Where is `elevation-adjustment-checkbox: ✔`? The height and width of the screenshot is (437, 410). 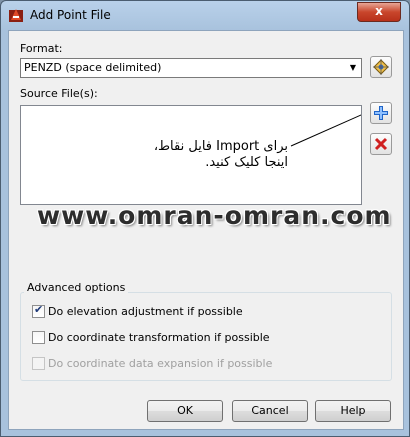 elevation-adjustment-checkbox: ✔ is located at coordinates (38, 310).